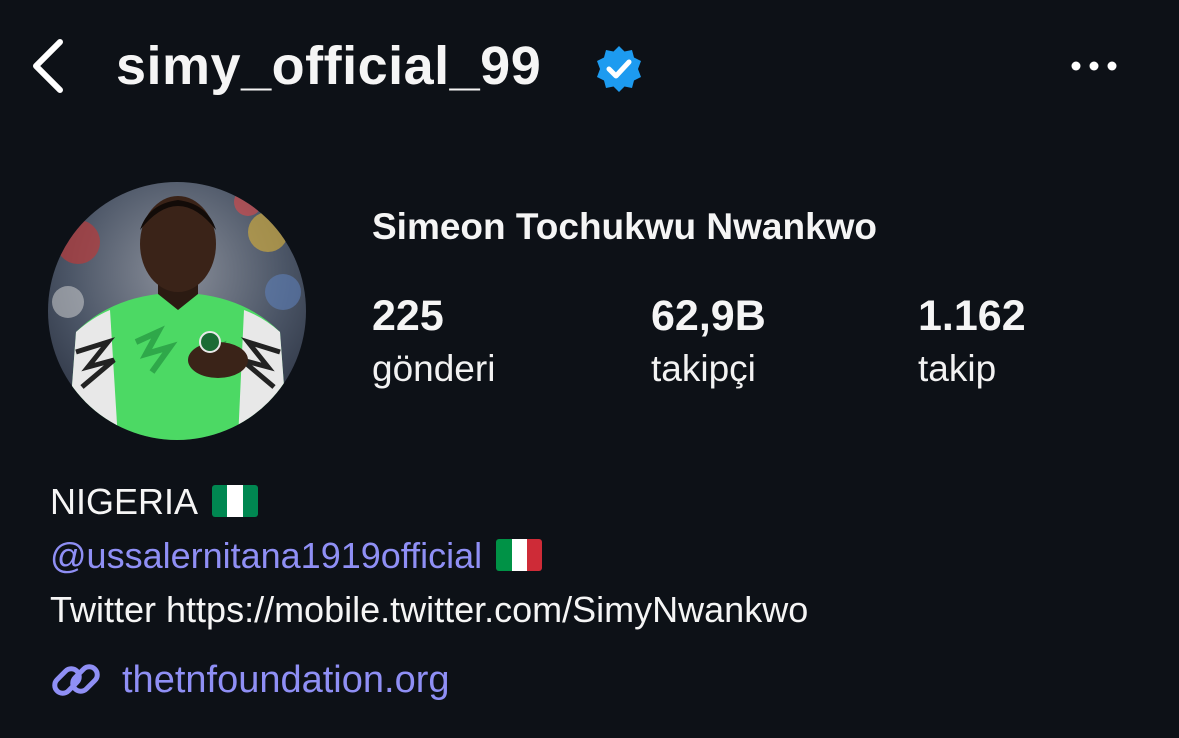 Image resolution: width=1179 pixels, height=738 pixels. Describe the element at coordinates (708, 316) in the screenshot. I see `followers-count: 62,9B` at that location.